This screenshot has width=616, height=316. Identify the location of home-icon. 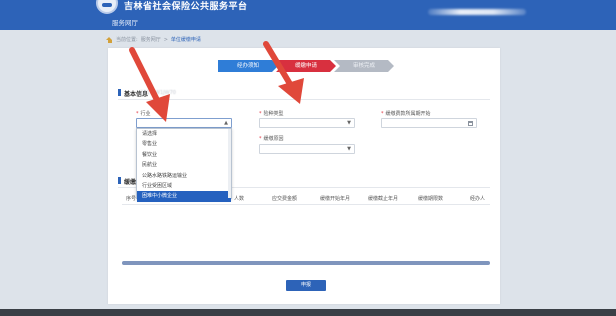
(109, 39).